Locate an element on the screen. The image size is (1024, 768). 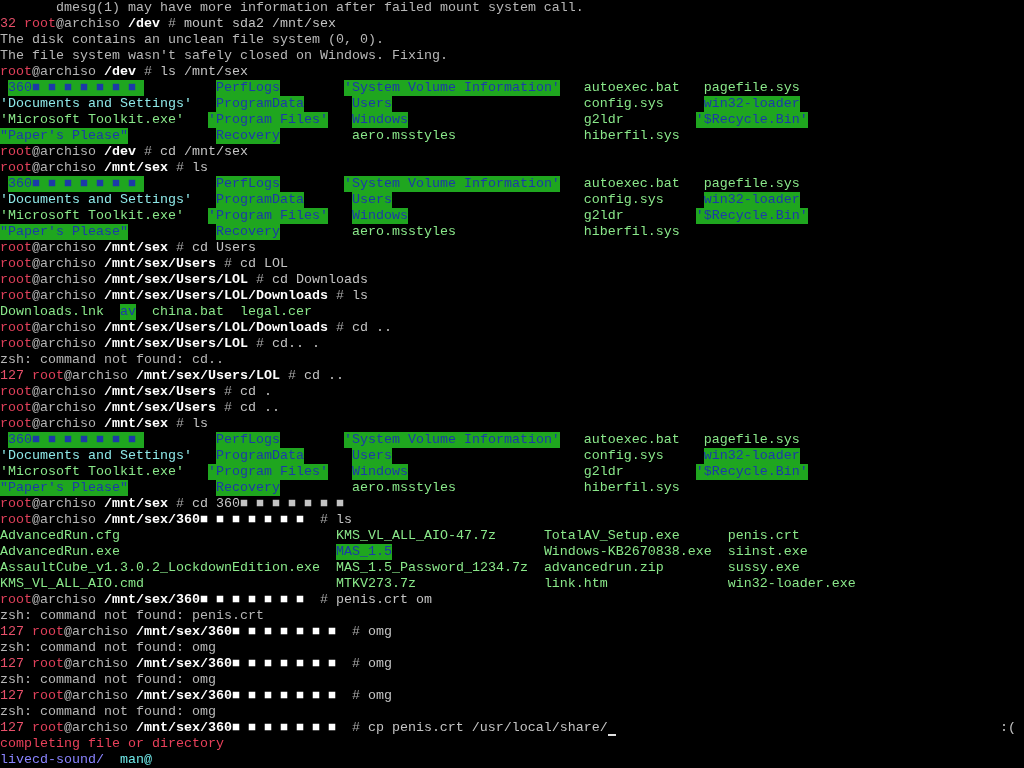
file-name: win32-loader.exe is located at coordinates (791, 584).